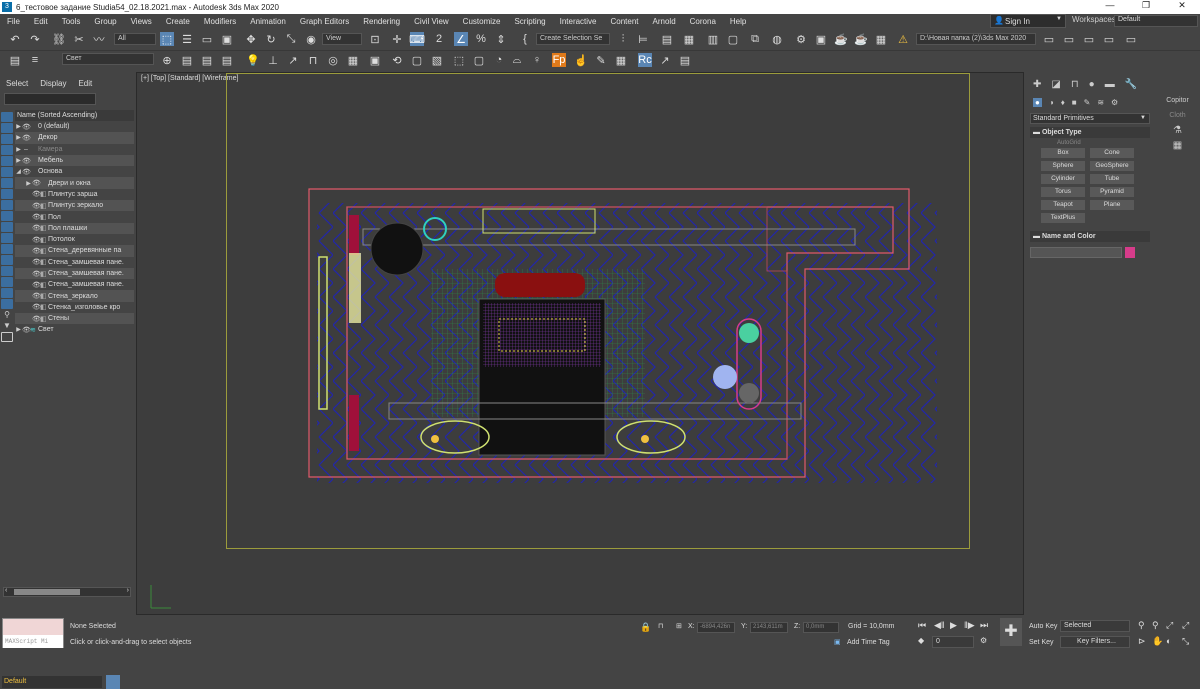 This screenshot has height=689, width=1200. Describe the element at coordinates (74, 206) in the screenshot. I see `tree-row: 👁 ◧ Плинтус зеркало` at that location.